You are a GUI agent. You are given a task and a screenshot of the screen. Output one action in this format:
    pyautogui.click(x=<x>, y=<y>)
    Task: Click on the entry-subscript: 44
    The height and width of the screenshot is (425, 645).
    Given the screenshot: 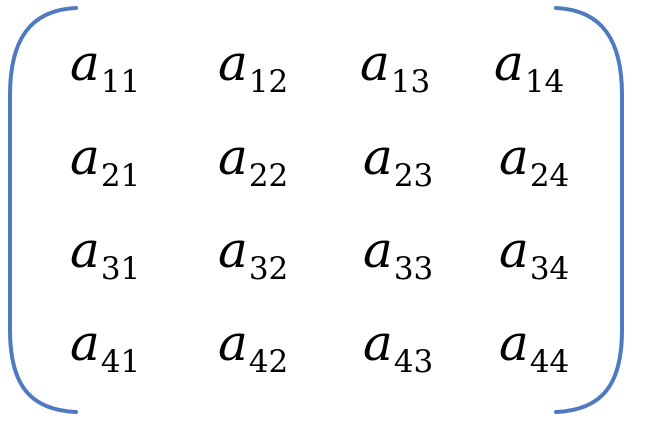 What is the action you would take?
    pyautogui.click(x=549, y=362)
    